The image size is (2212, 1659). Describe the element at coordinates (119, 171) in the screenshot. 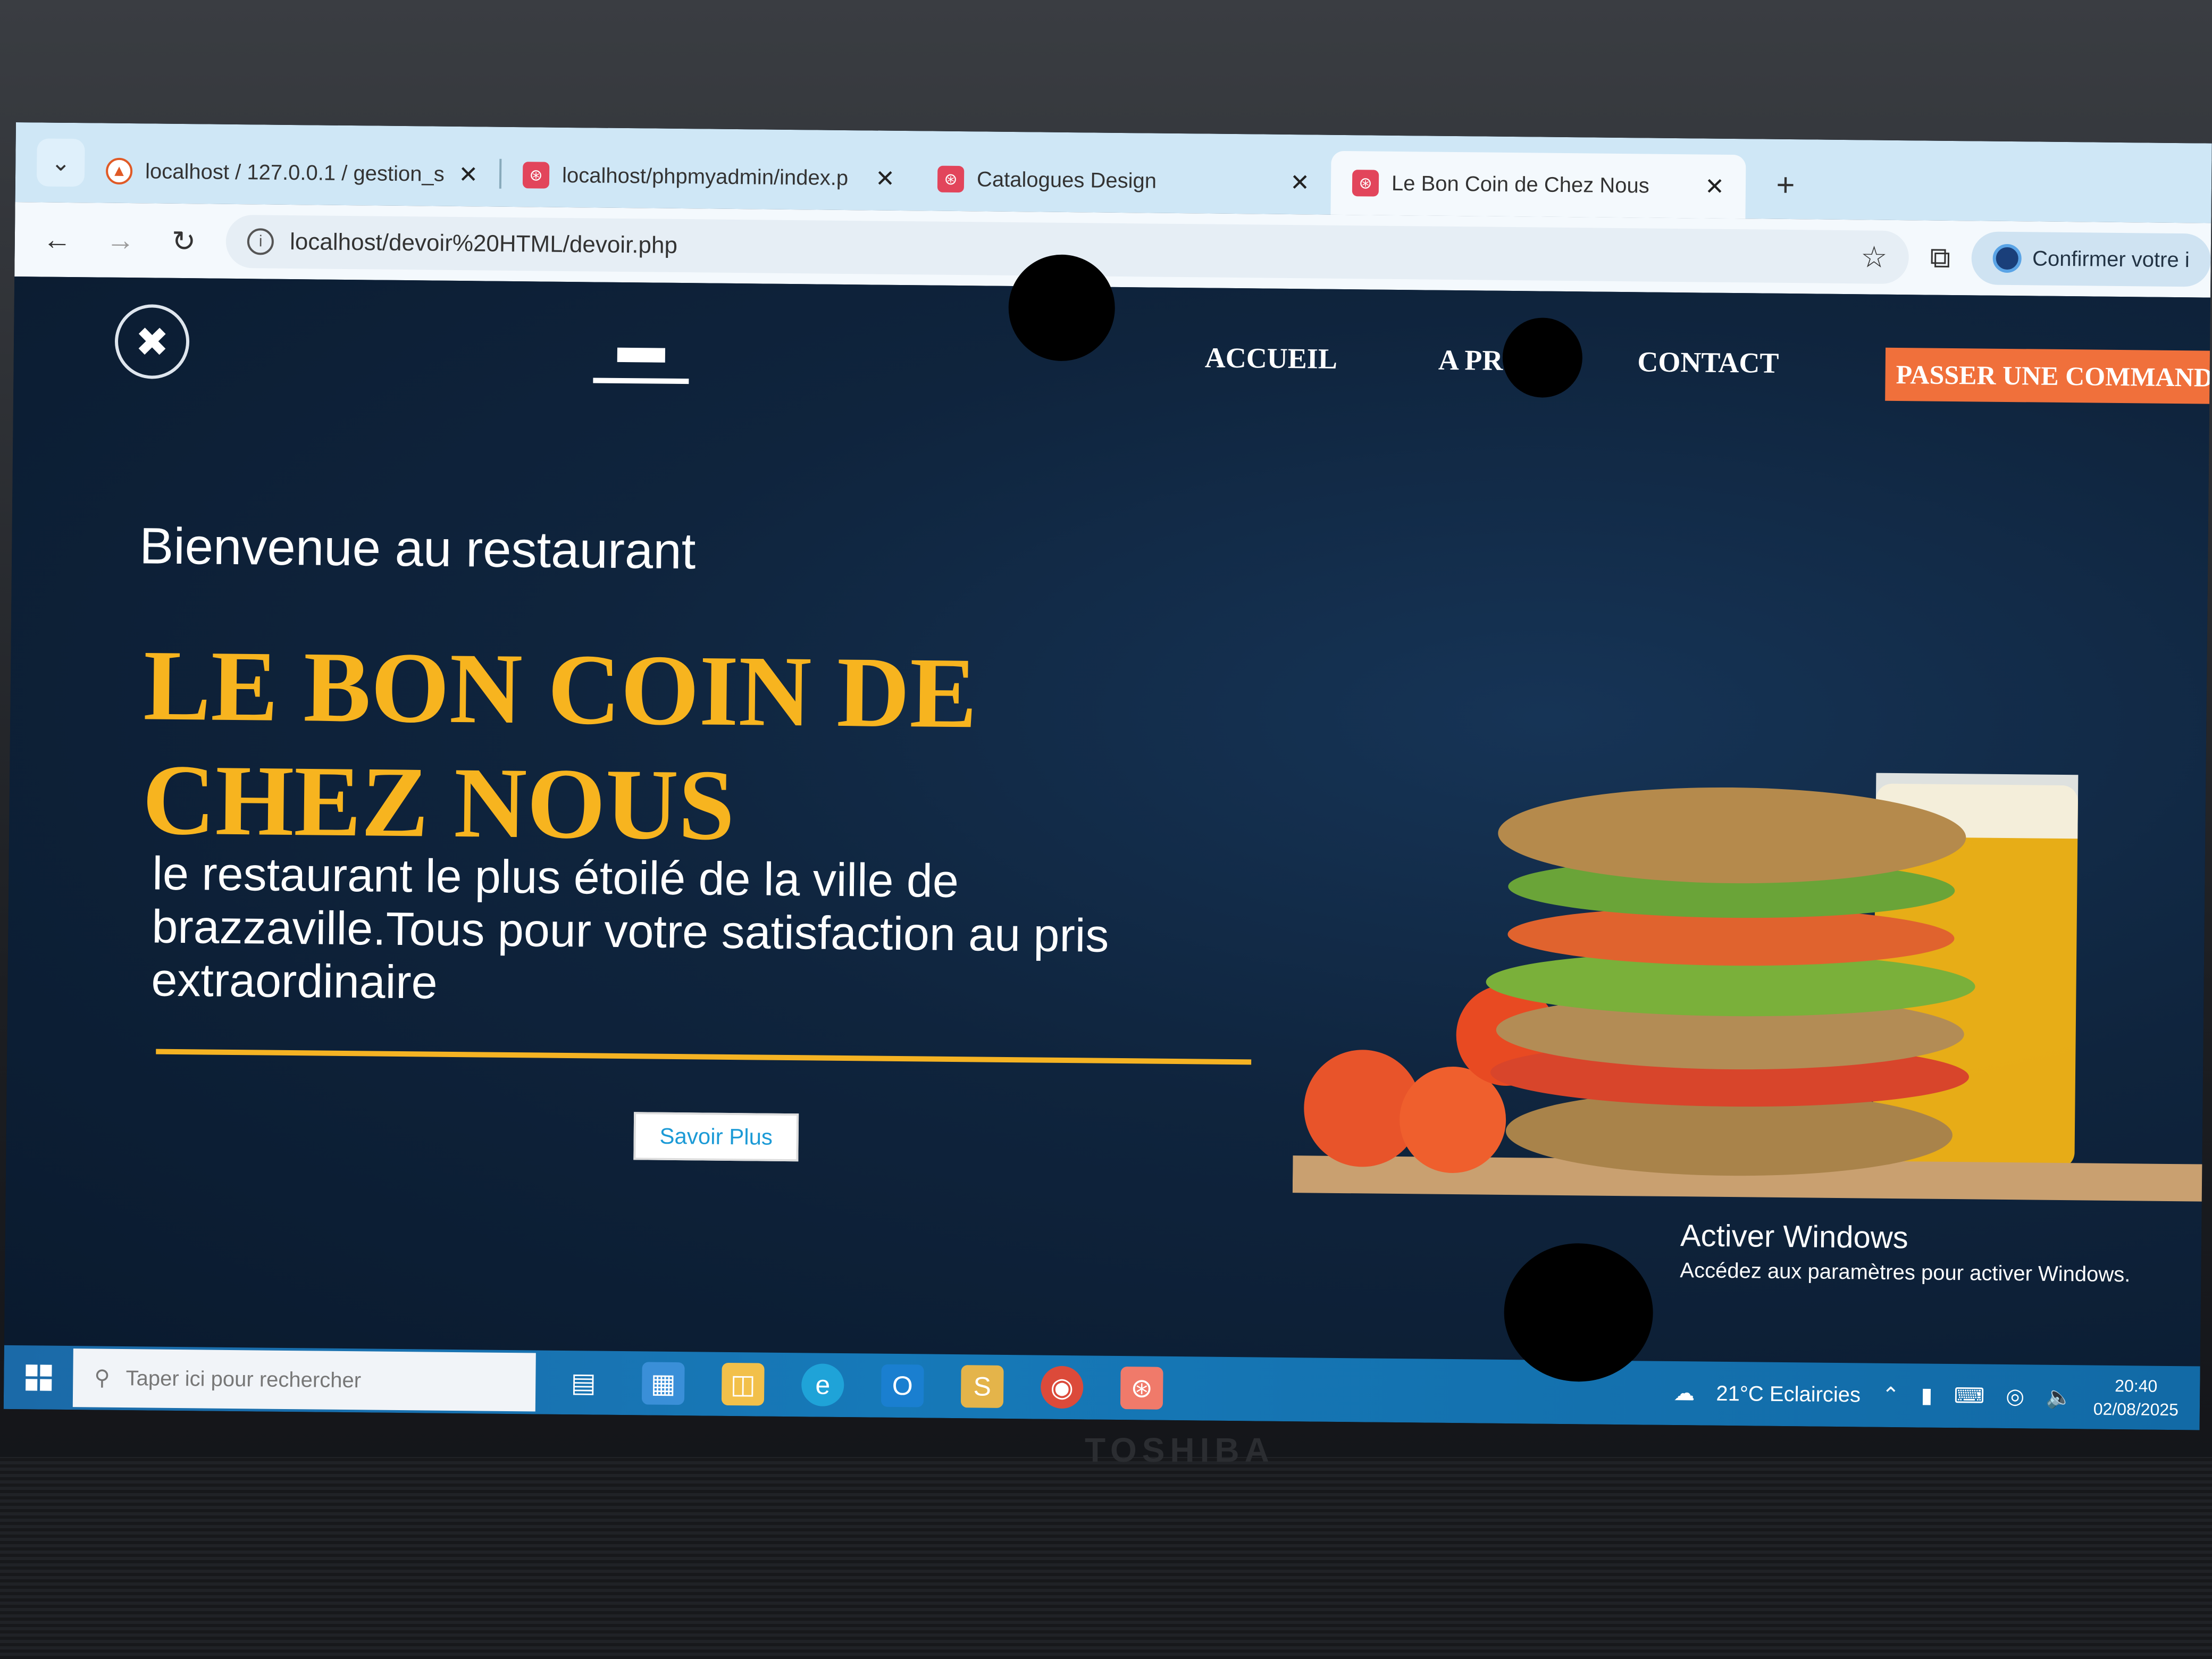

I see `phpmyadmin-icon: ▲` at that location.